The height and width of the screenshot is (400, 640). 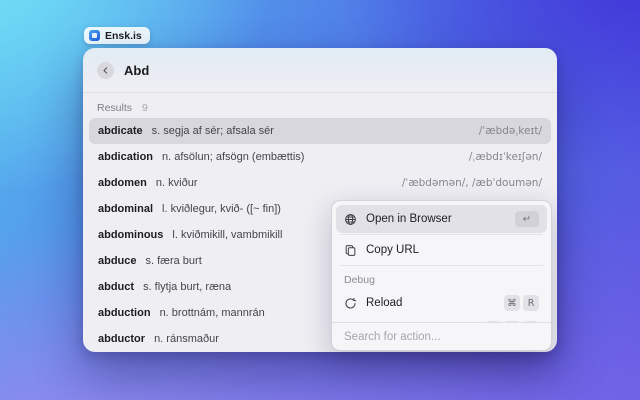 I want to click on result-phonetic: /ˈæbdəmən/, /æbˈdoumən/, so click(x=471, y=183).